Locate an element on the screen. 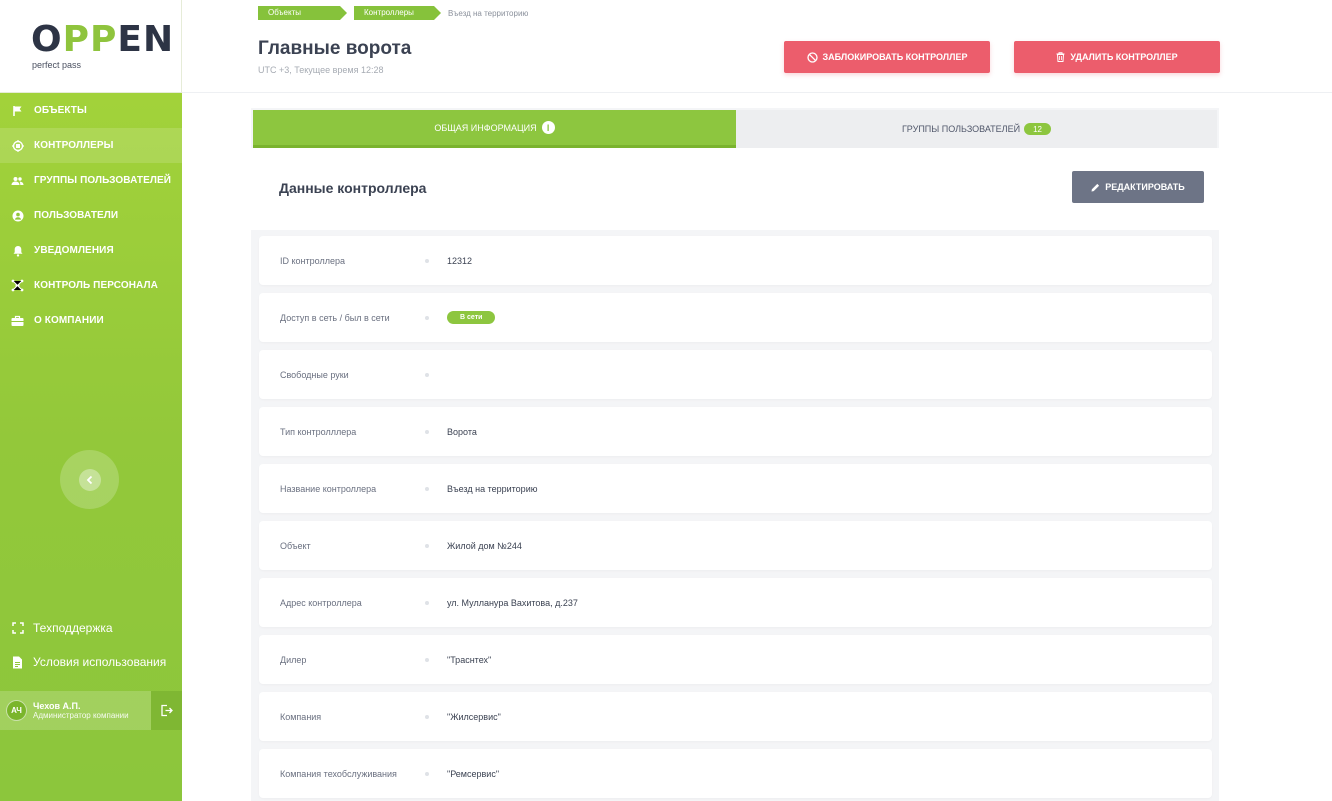 The image size is (1332, 801). support-link: Техподдержка is located at coordinates (62, 628).